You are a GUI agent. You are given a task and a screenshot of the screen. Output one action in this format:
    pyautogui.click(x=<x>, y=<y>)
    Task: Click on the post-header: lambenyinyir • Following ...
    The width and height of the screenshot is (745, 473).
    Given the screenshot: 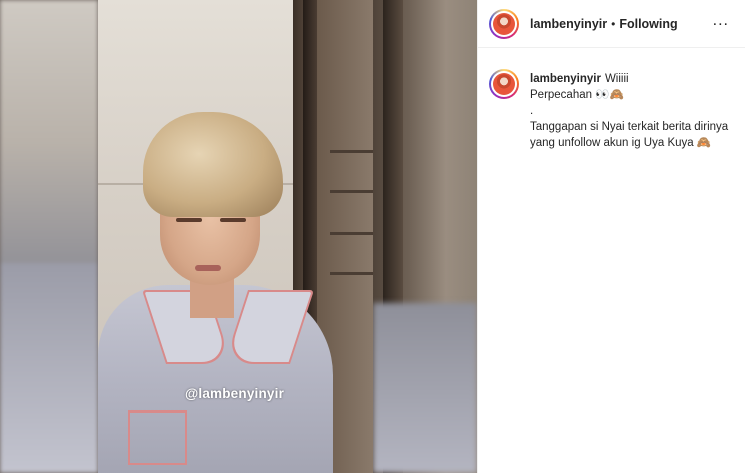 What is the action you would take?
    pyautogui.click(x=611, y=24)
    